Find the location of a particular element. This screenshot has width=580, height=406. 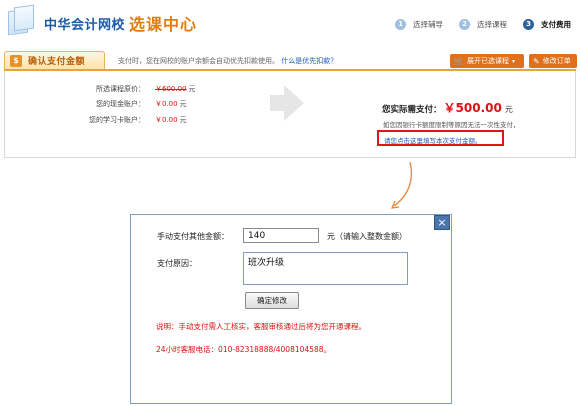

confirm-edit-button: 确定修改 is located at coordinates (272, 300).